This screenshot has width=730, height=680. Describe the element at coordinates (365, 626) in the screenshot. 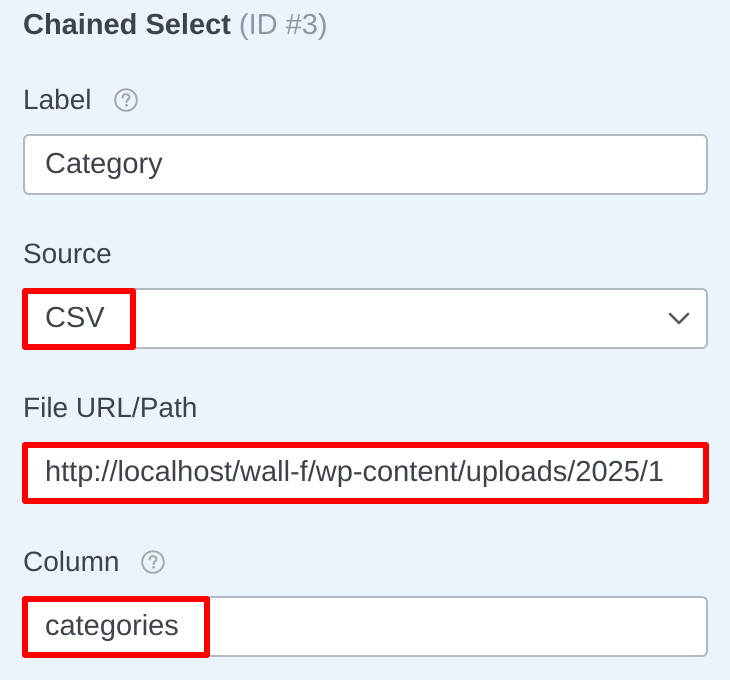

I see `text-input: categories` at that location.